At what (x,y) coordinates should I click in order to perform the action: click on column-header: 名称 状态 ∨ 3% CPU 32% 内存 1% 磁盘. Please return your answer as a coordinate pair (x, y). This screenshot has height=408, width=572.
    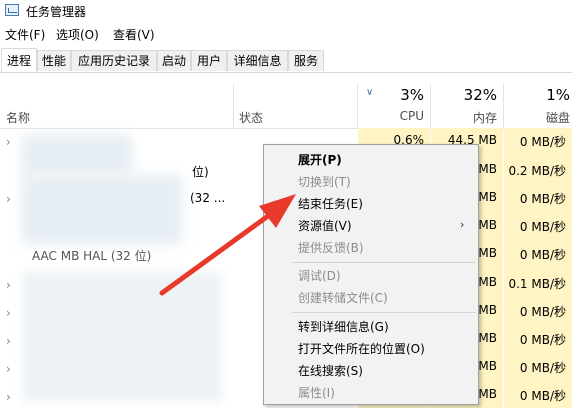
    Looking at the image, I should click on (286, 100).